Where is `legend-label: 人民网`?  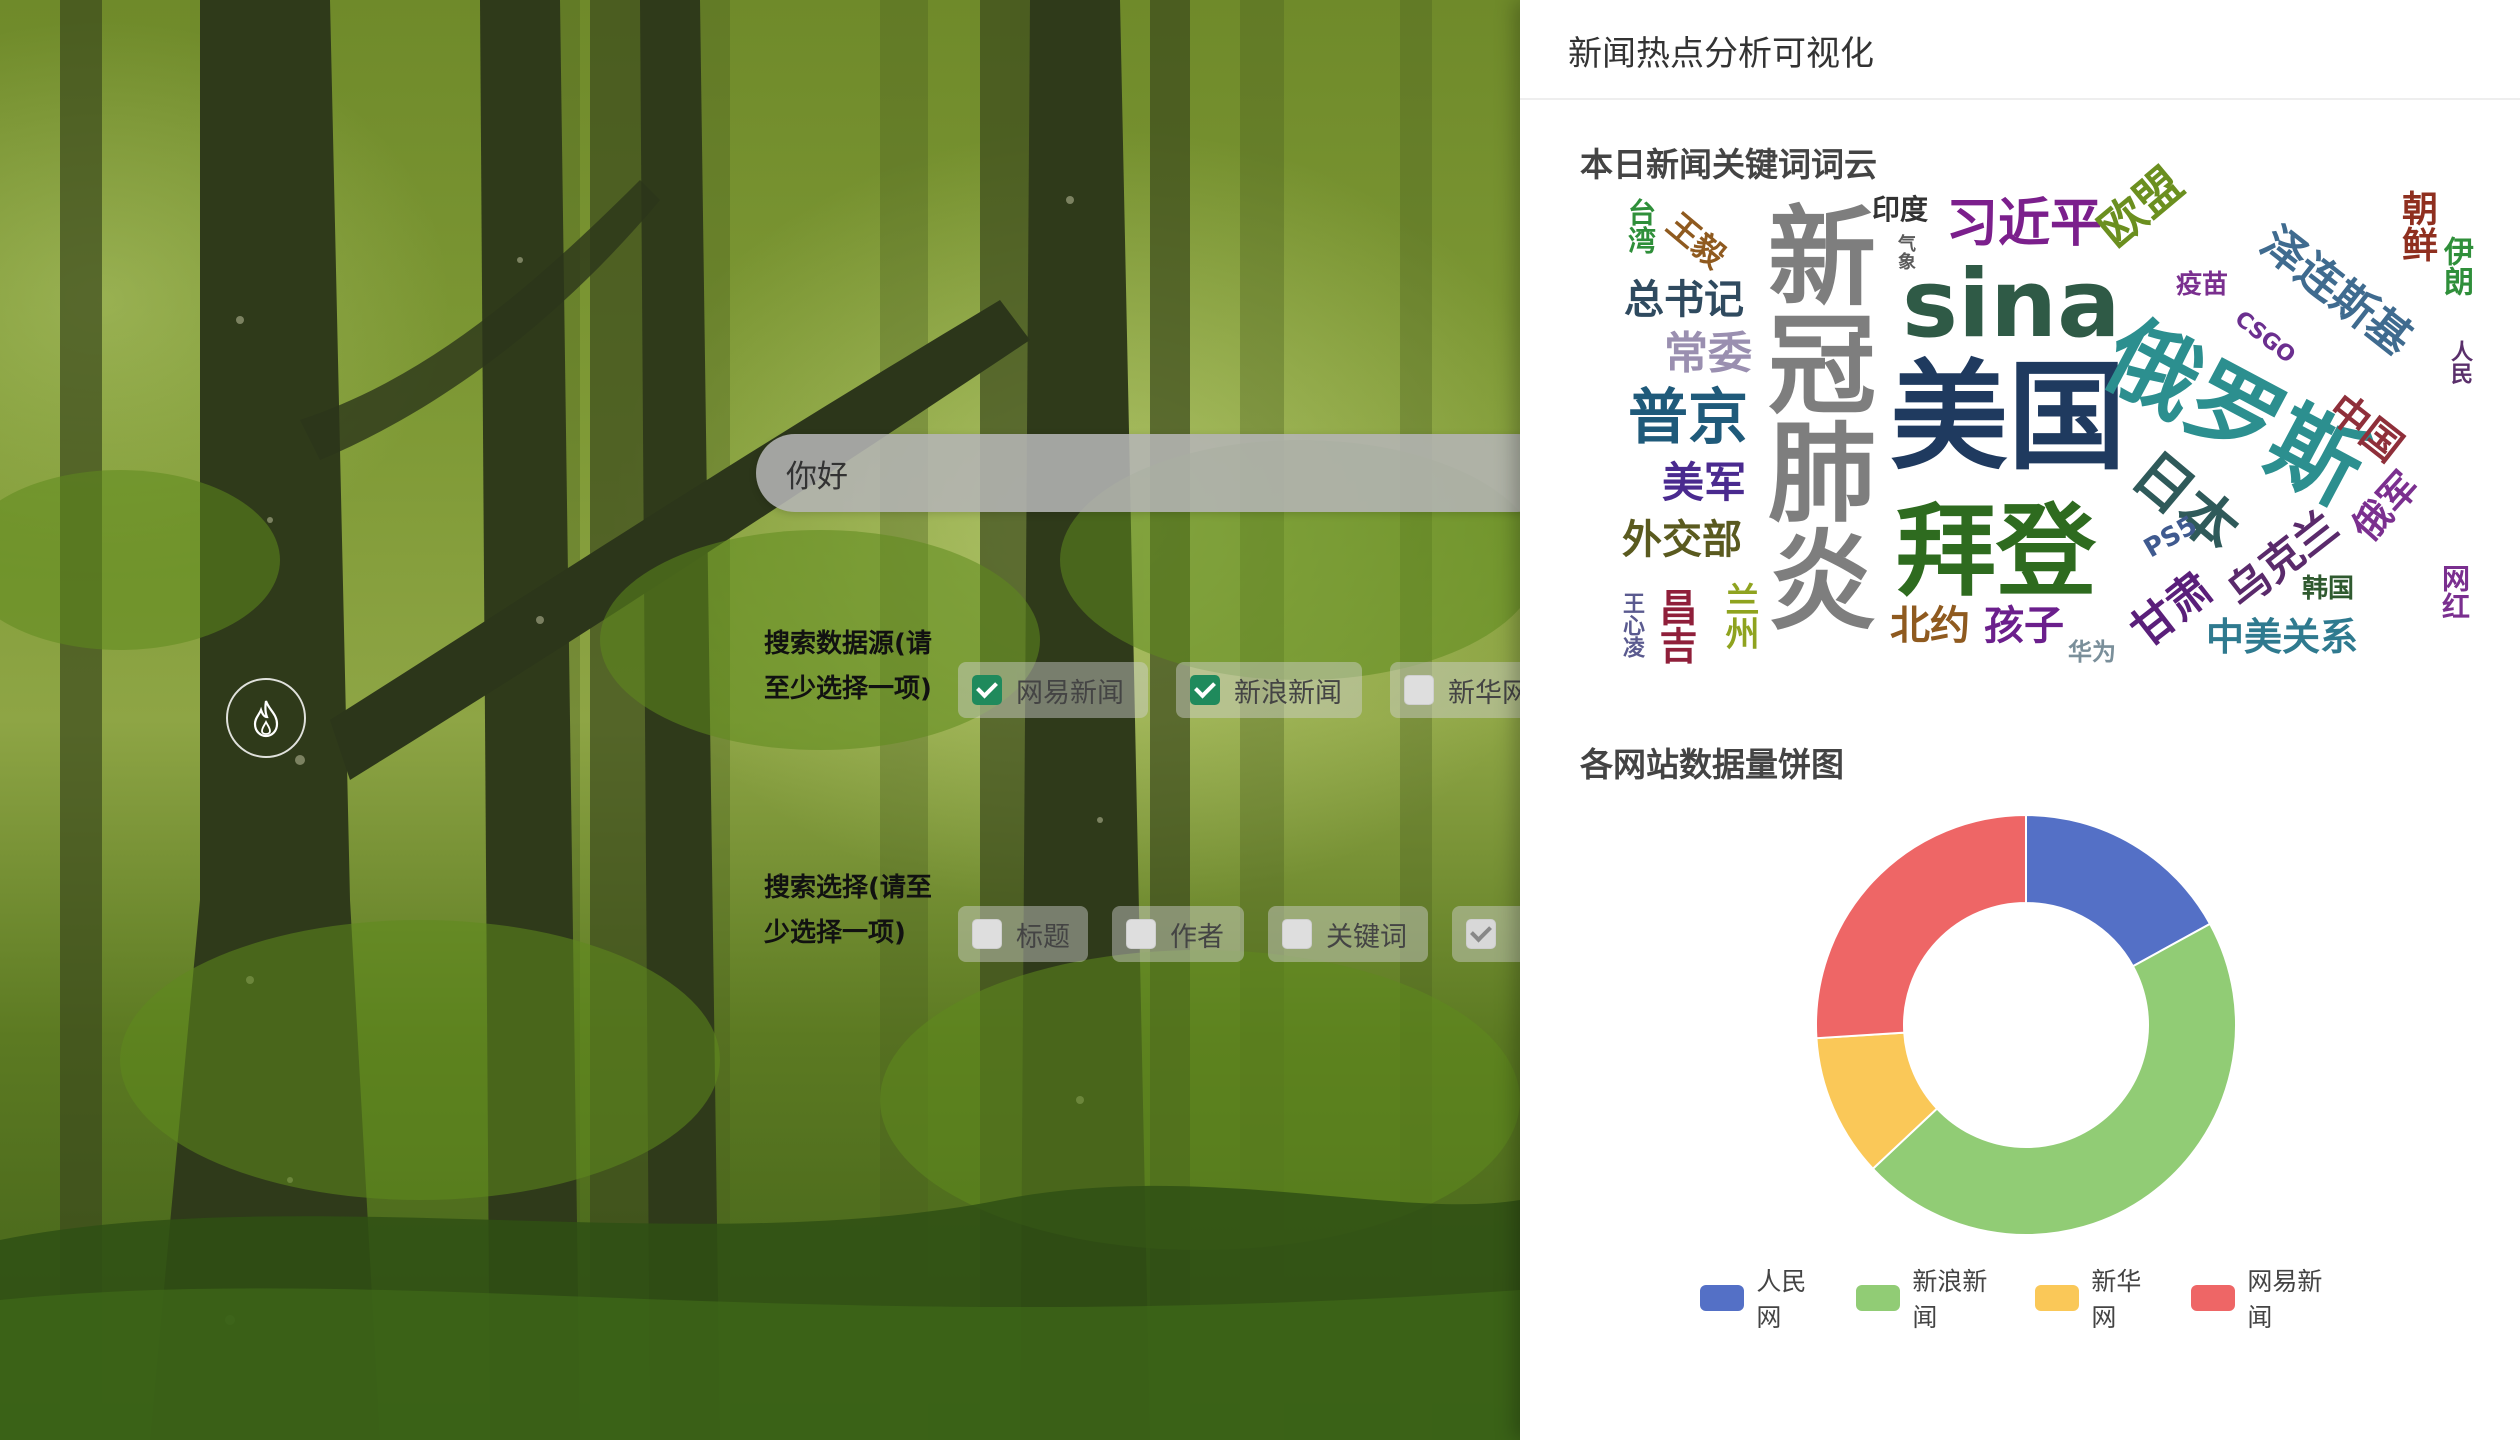 legend-label: 人民网 is located at coordinates (1781, 1299).